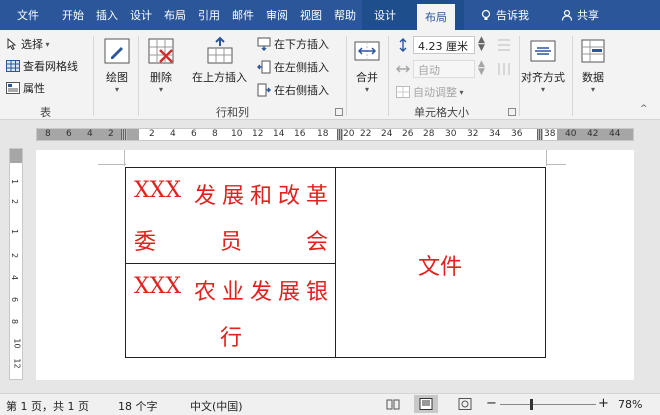  What do you see at coordinates (571, 134) in the screenshot?
I see `ruler-tick: 40` at bounding box center [571, 134].